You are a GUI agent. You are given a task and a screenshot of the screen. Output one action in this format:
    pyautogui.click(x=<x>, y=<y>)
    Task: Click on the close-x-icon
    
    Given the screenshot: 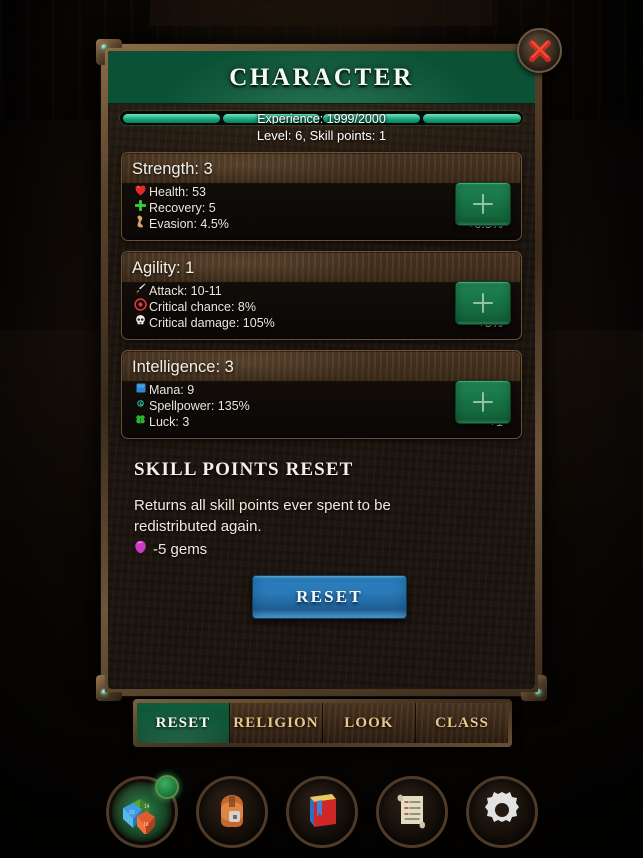 What is the action you would take?
    pyautogui.click(x=540, y=51)
    